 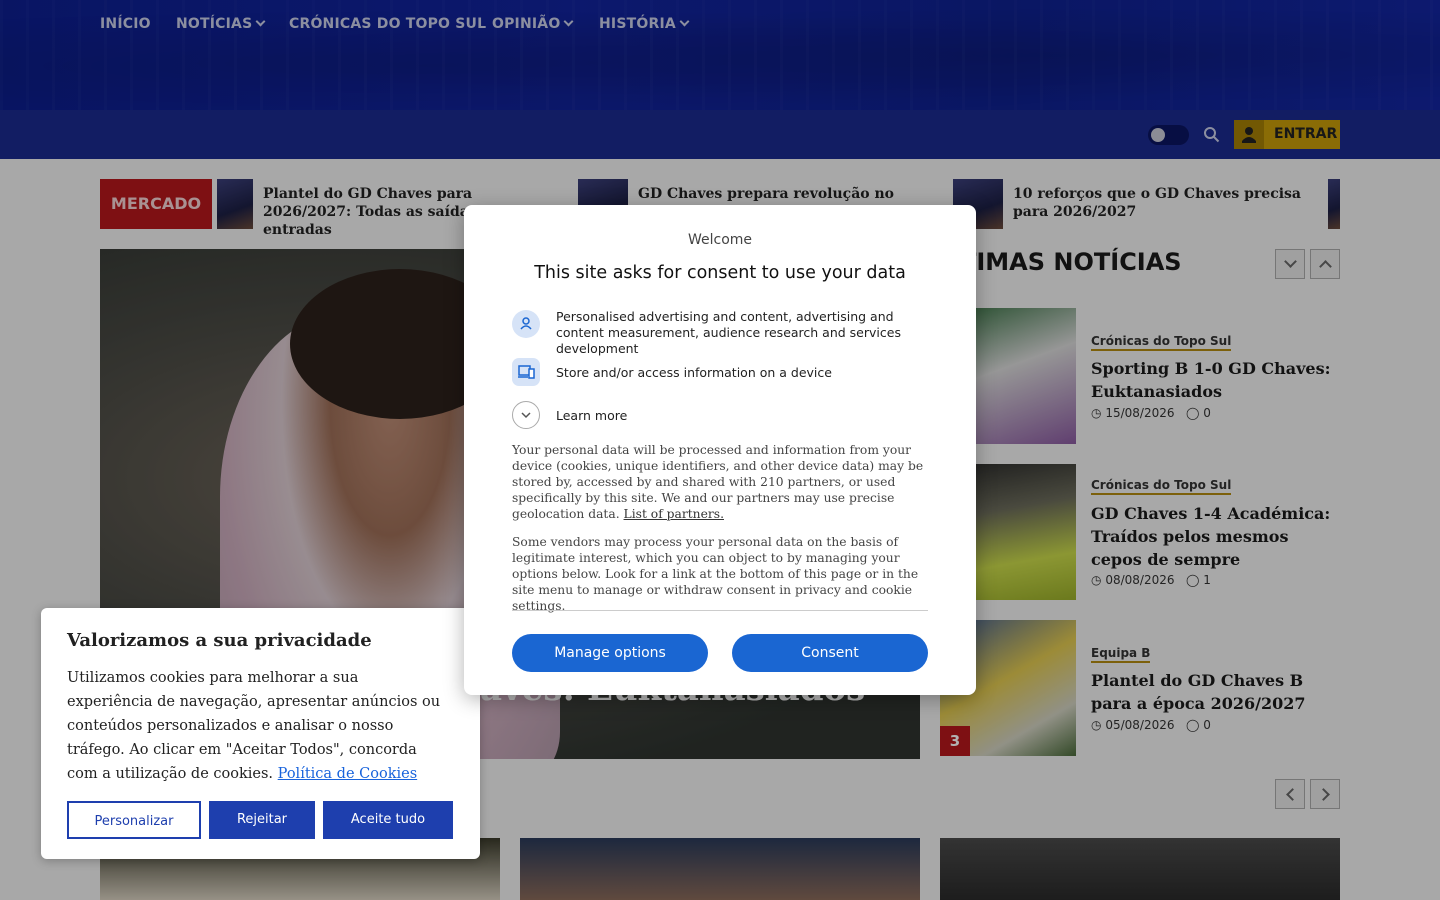 What do you see at coordinates (526, 415) in the screenshot?
I see `chevron-down-icon` at bounding box center [526, 415].